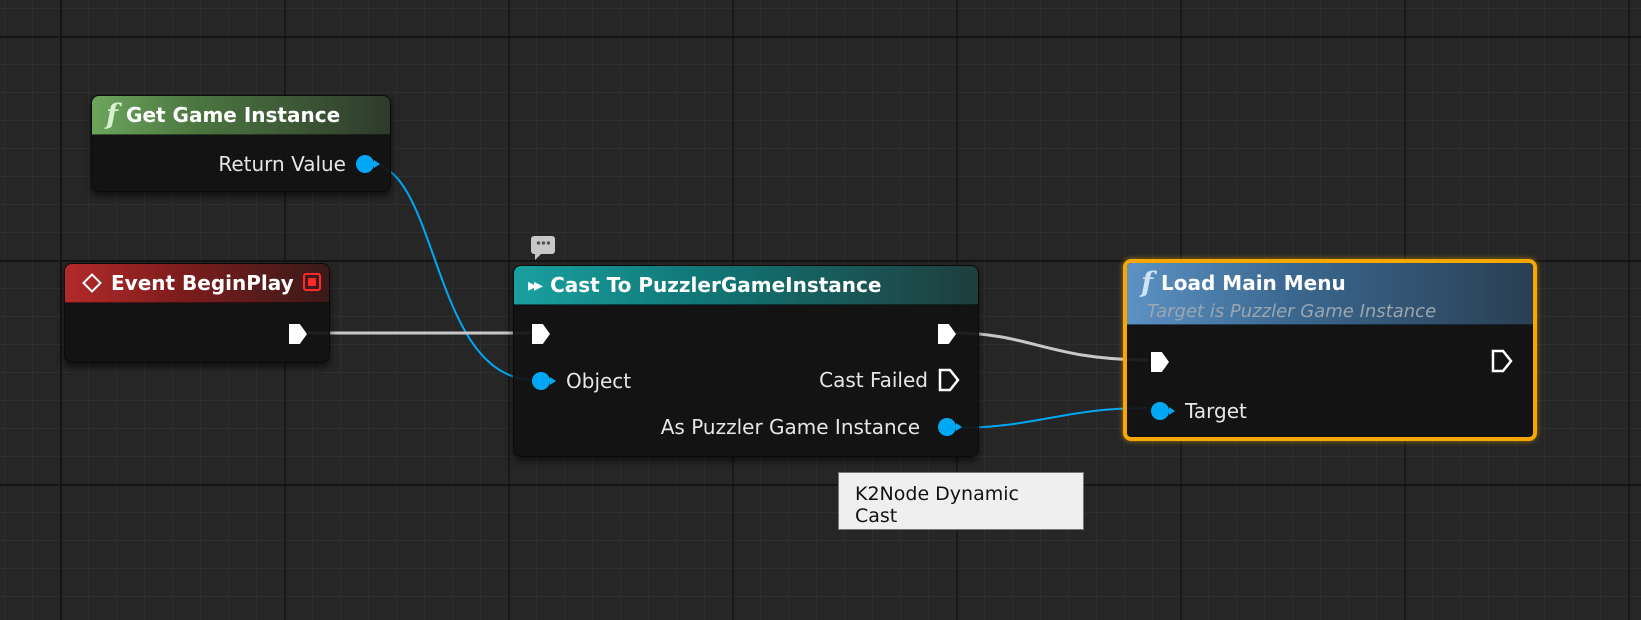 This screenshot has height=620, width=1641. I want to click on pin-label-cast-failed: Cast Failed, so click(873, 380).